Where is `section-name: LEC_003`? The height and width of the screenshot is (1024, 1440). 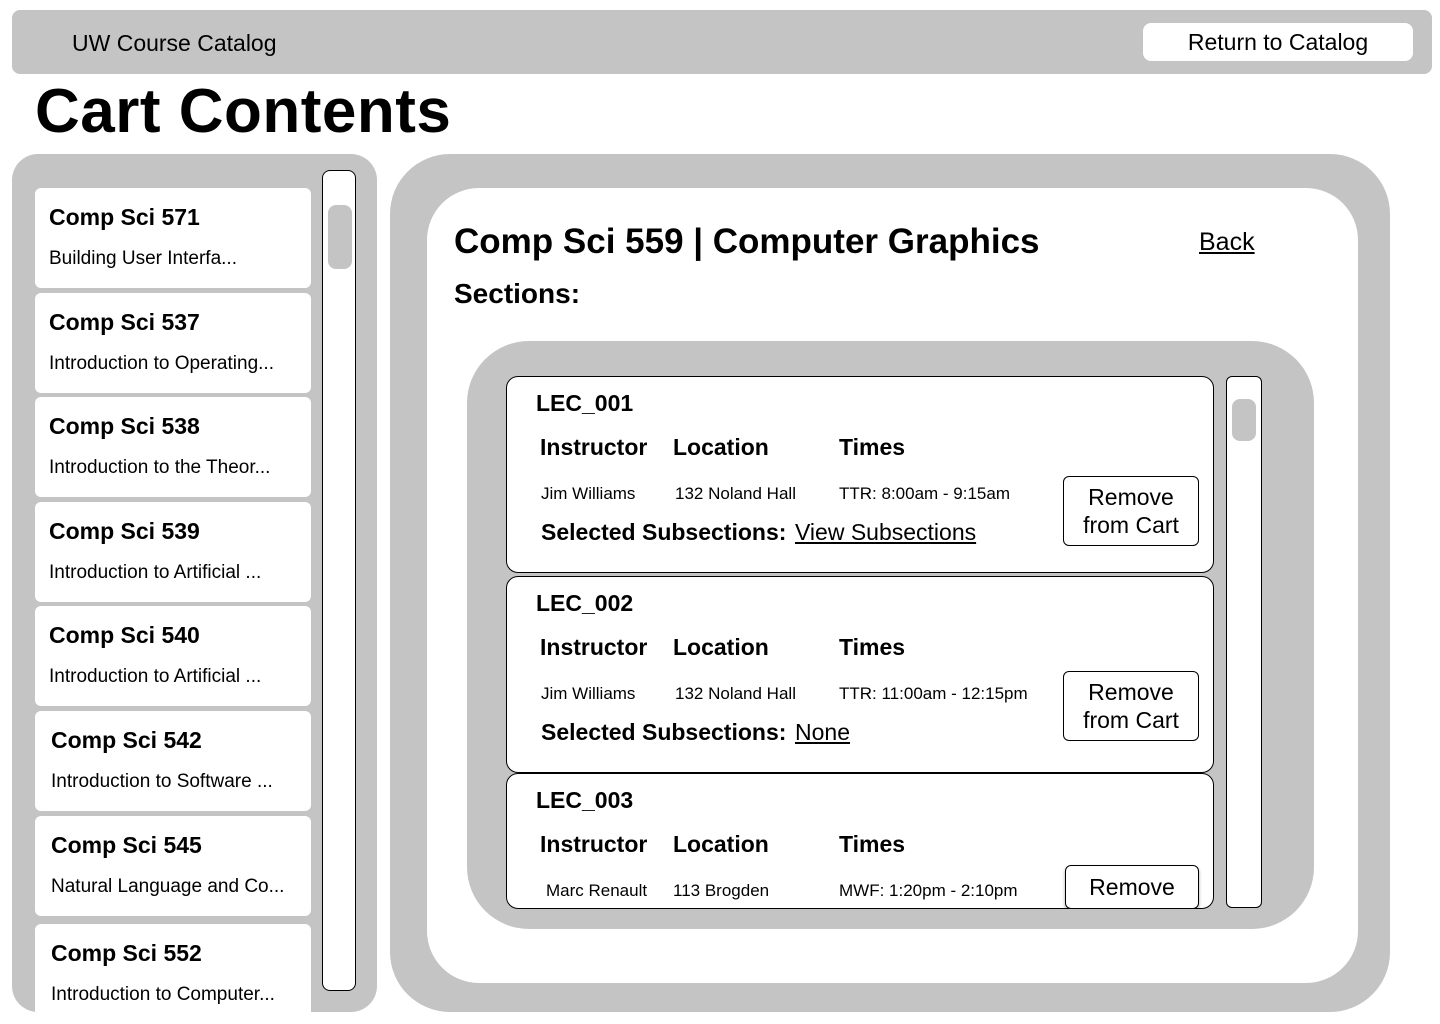
section-name: LEC_003 is located at coordinates (585, 800).